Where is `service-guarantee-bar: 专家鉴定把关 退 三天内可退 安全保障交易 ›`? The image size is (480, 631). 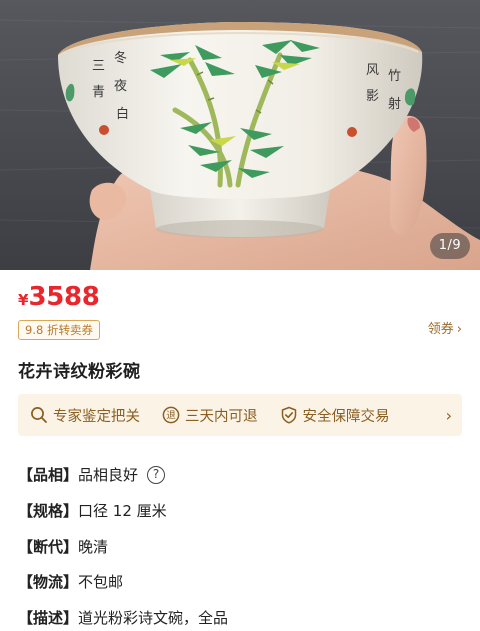 service-guarantee-bar: 专家鉴定把关 退 三天内可退 安全保障交易 › is located at coordinates (240, 415).